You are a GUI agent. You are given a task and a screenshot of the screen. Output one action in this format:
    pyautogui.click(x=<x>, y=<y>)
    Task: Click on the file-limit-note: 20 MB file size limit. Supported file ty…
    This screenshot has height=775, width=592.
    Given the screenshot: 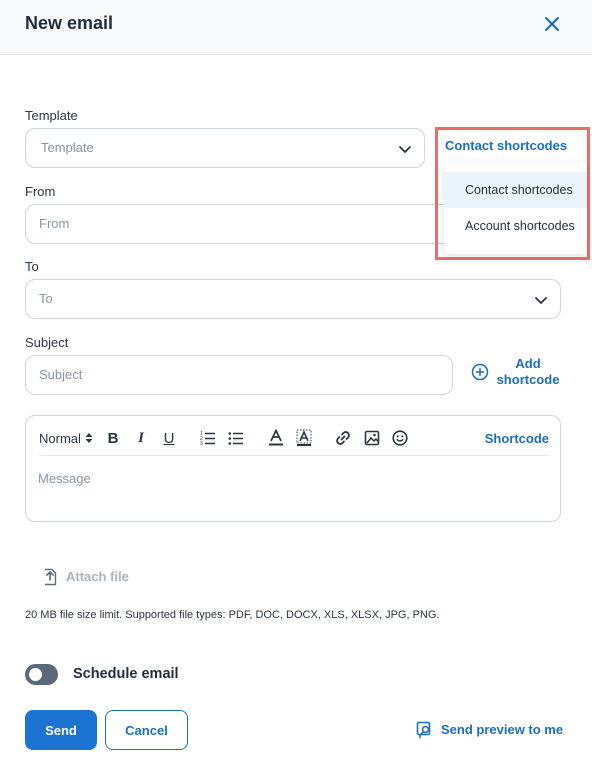 What is the action you would take?
    pyautogui.click(x=232, y=615)
    